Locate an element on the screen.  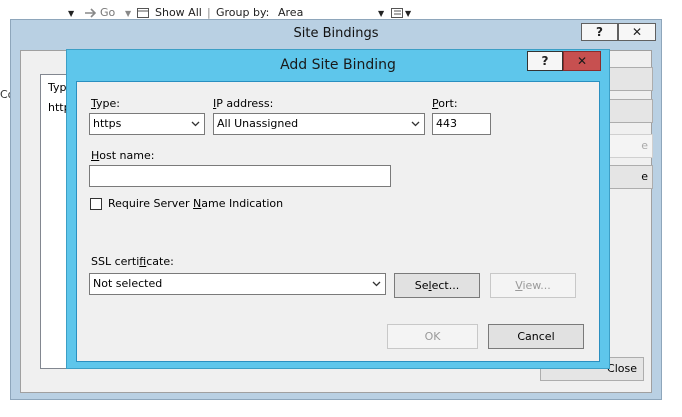
toolbar: ▼ Go ▼ Show All | Group by: Area ▼ ▼ is located at coordinates (341, 10).